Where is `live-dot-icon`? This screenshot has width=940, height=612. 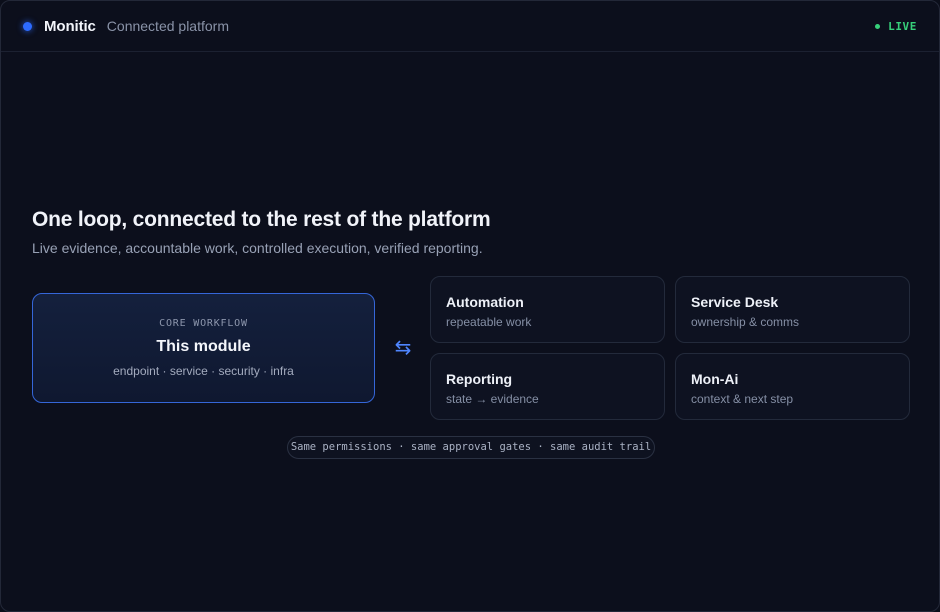
live-dot-icon is located at coordinates (878, 26).